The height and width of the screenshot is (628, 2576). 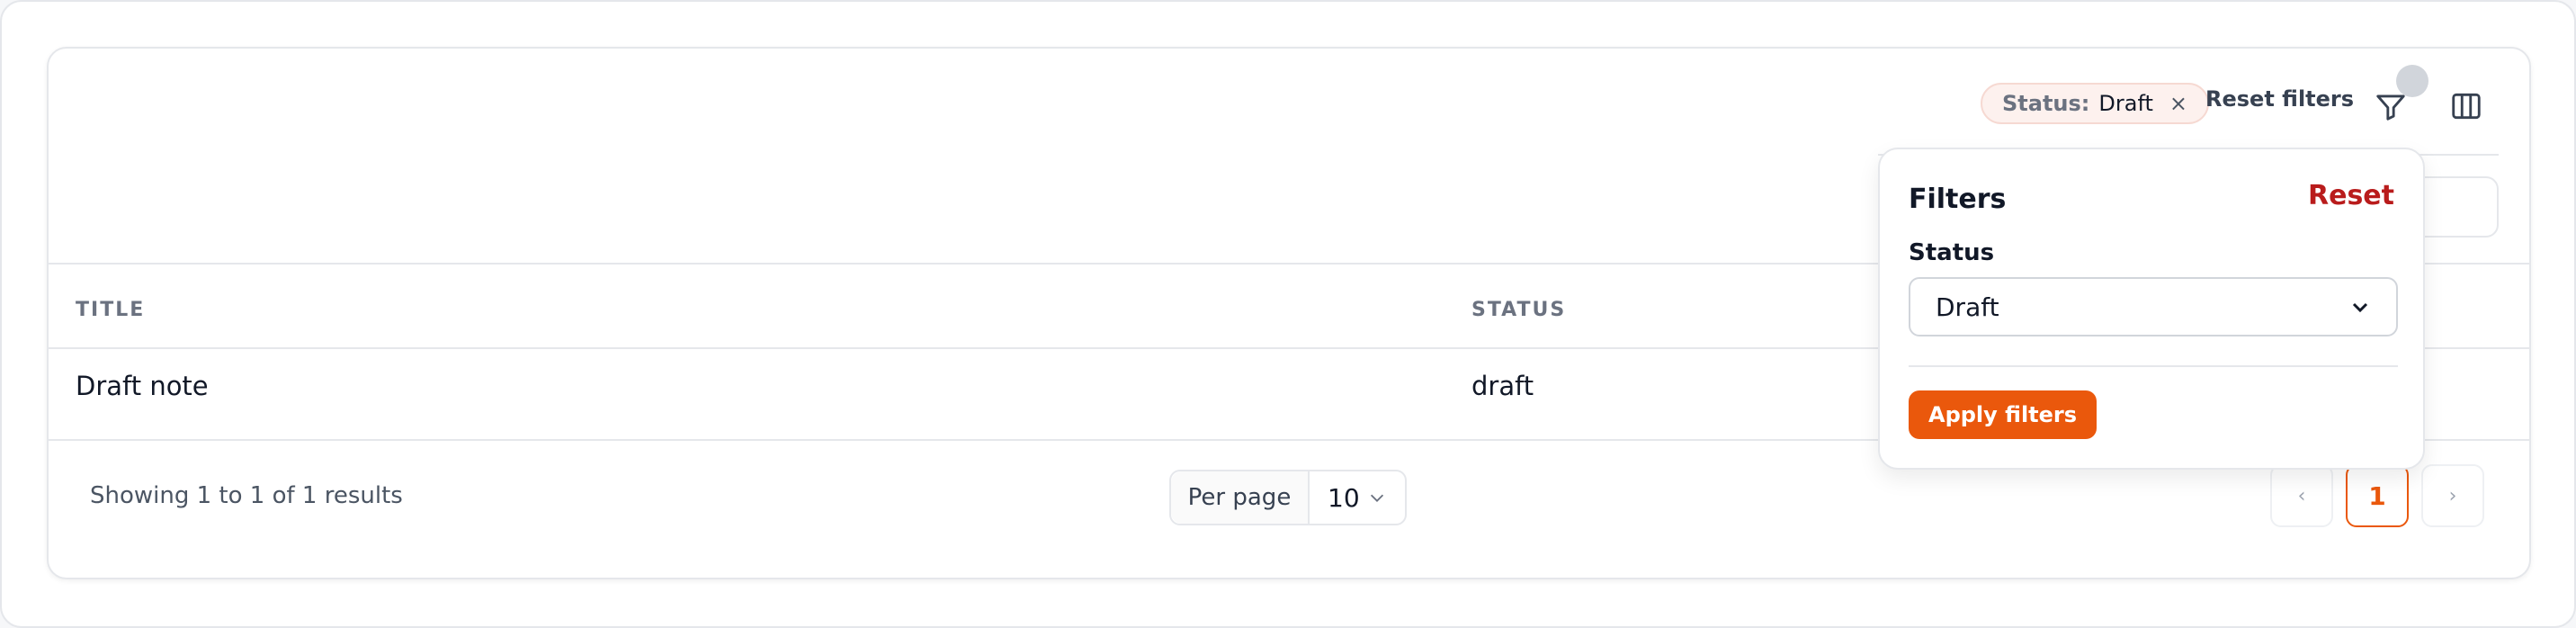 I want to click on page-button-current: 1, so click(x=2377, y=496).